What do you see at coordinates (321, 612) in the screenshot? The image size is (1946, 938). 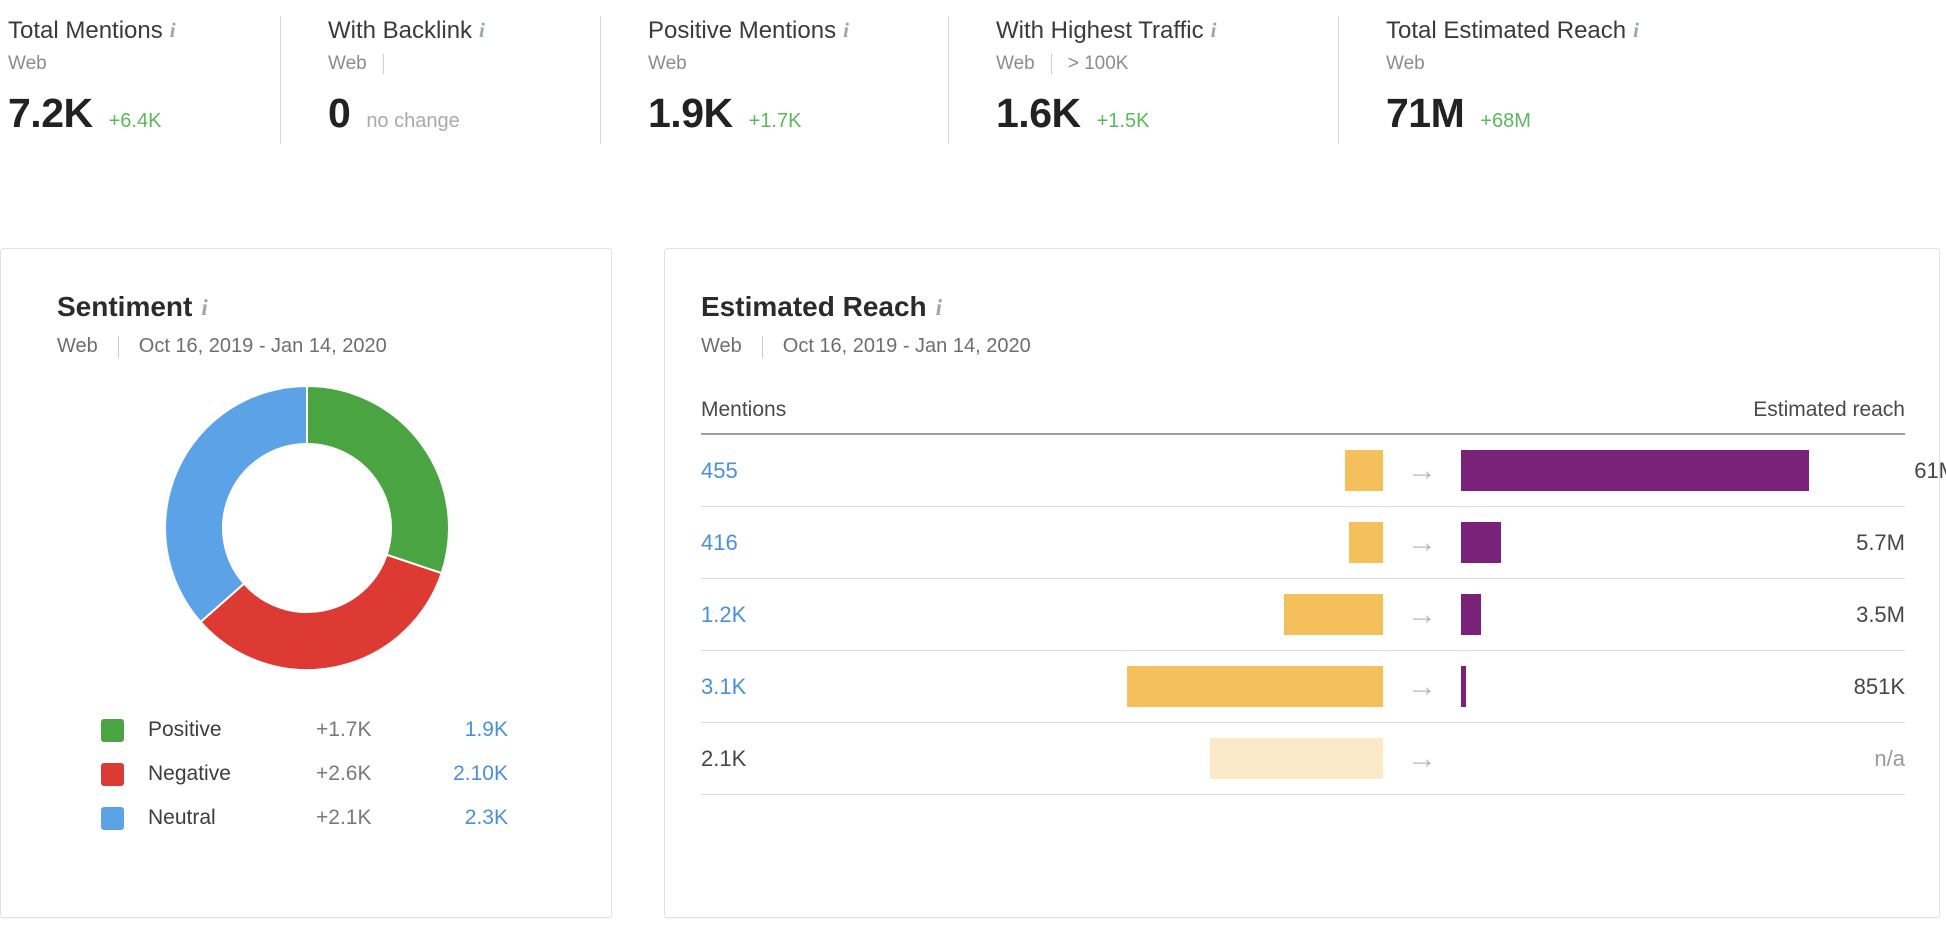 I see `donut-segment-negative` at bounding box center [321, 612].